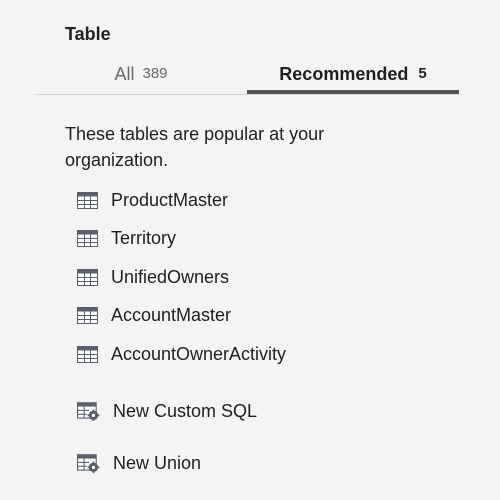 Image resolution: width=500 pixels, height=500 pixels. I want to click on new-custom-sql-item: New Custom SQL, so click(167, 411).